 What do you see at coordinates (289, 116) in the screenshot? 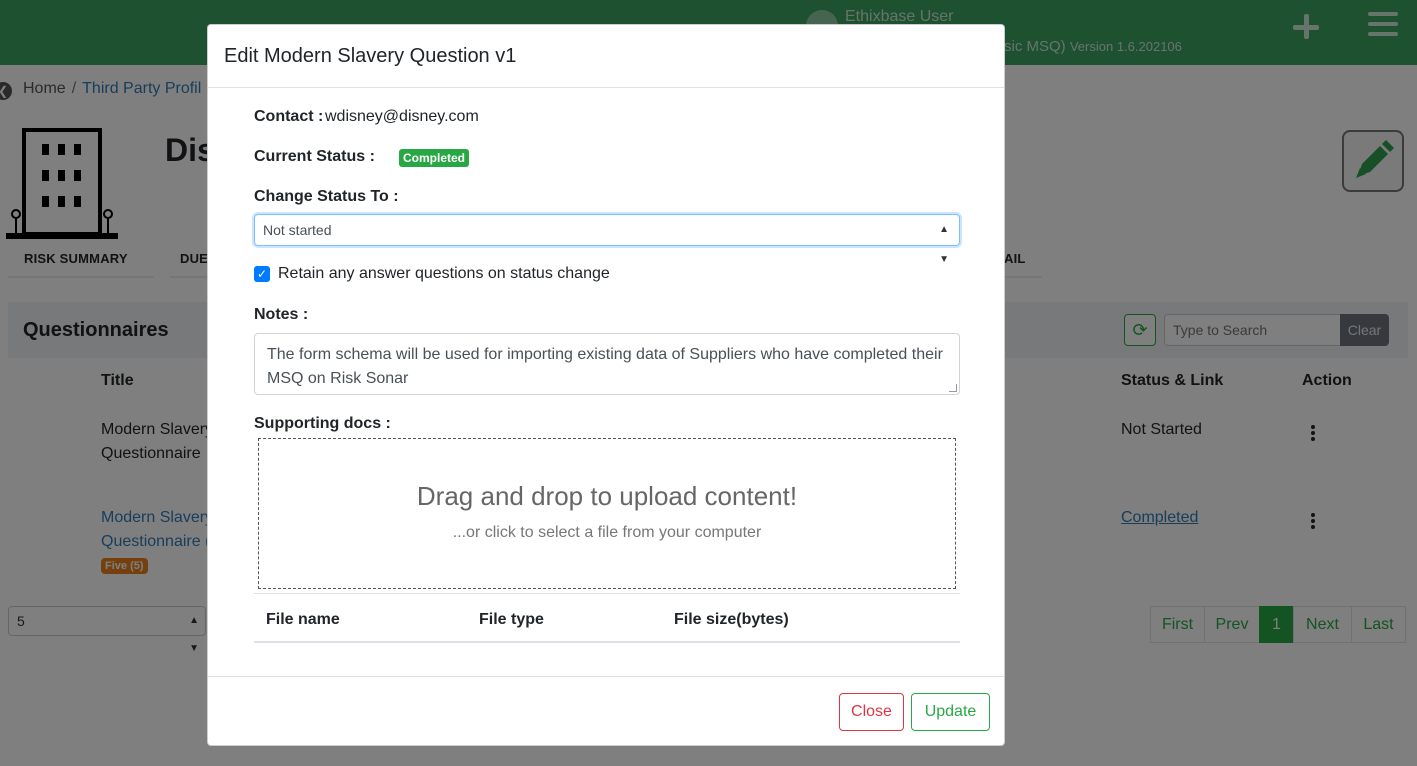
I see `contact-label: Contact :` at bounding box center [289, 116].